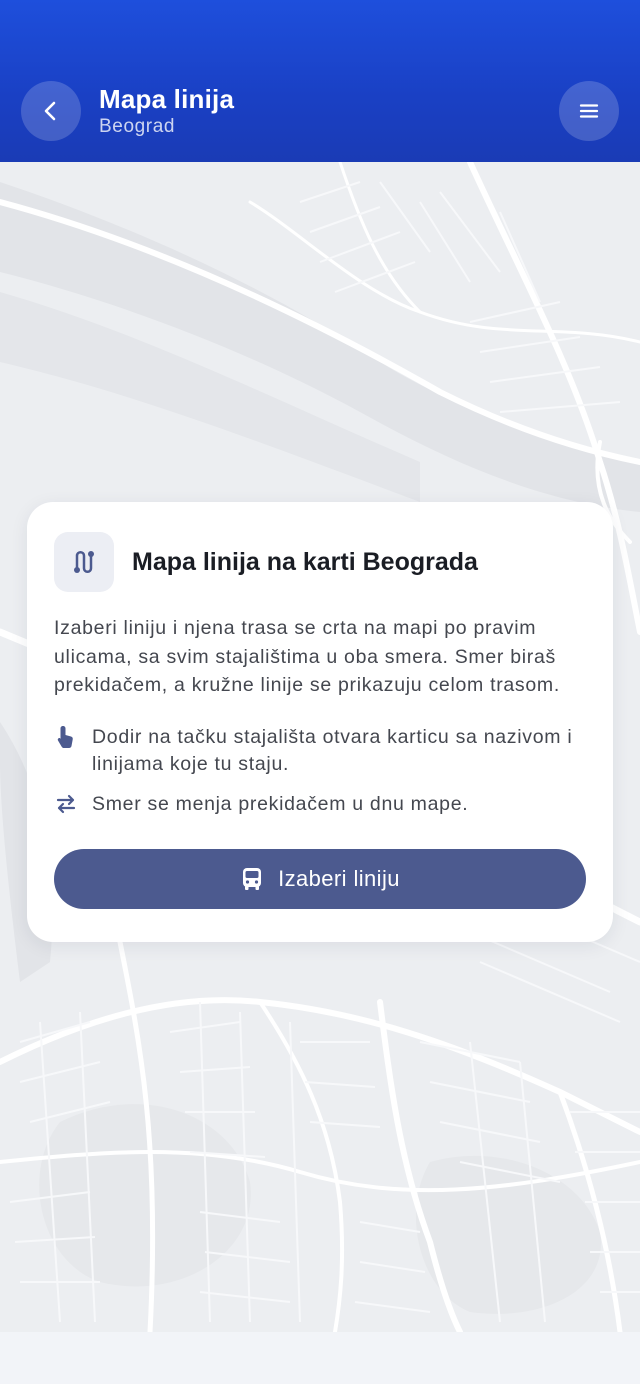 The image size is (640, 1384). I want to click on tap-hand-icon, so click(65, 737).